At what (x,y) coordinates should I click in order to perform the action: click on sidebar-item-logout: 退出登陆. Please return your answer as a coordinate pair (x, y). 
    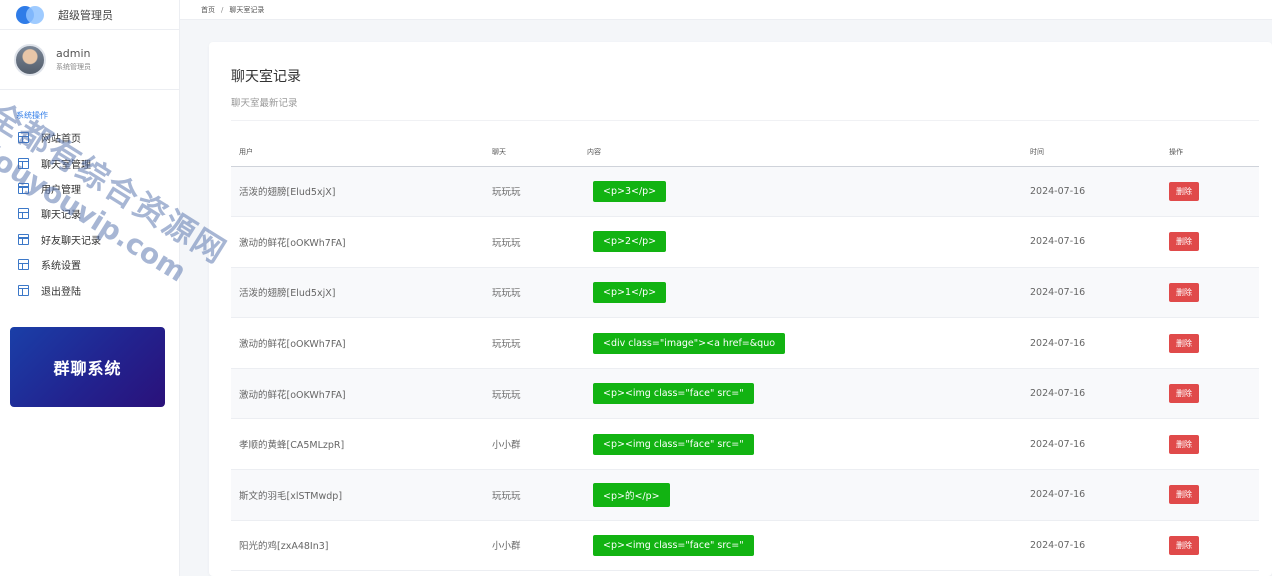
    Looking at the image, I should click on (89, 289).